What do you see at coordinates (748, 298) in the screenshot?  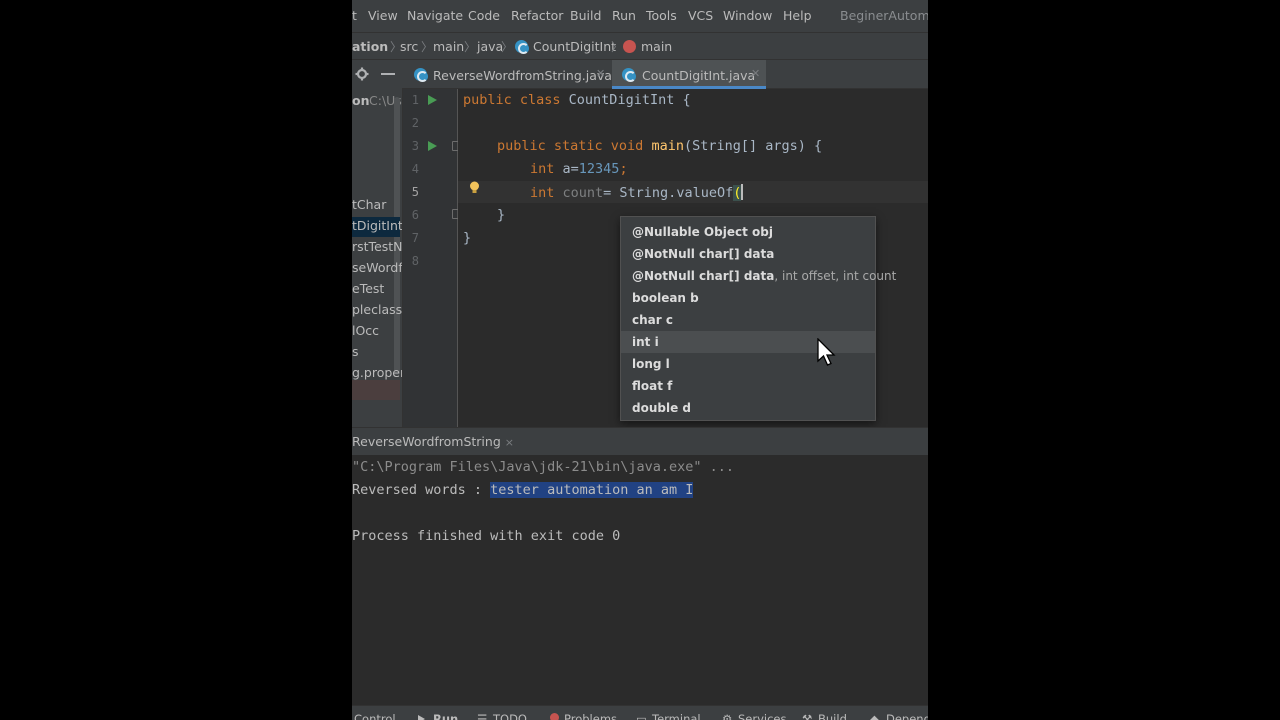 I see `param-option: boolean b` at bounding box center [748, 298].